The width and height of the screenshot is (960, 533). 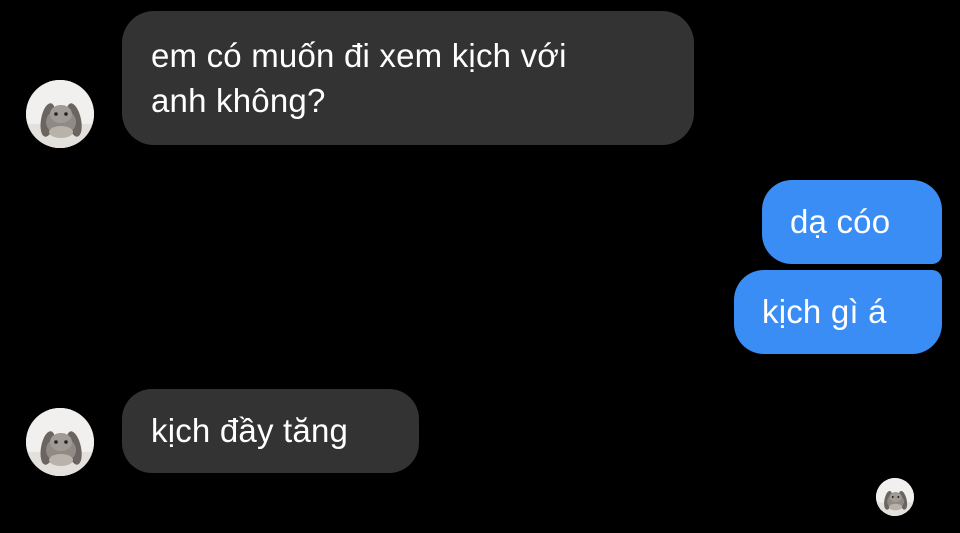 I want to click on message-text: kịch đầy tăng, so click(x=250, y=430).